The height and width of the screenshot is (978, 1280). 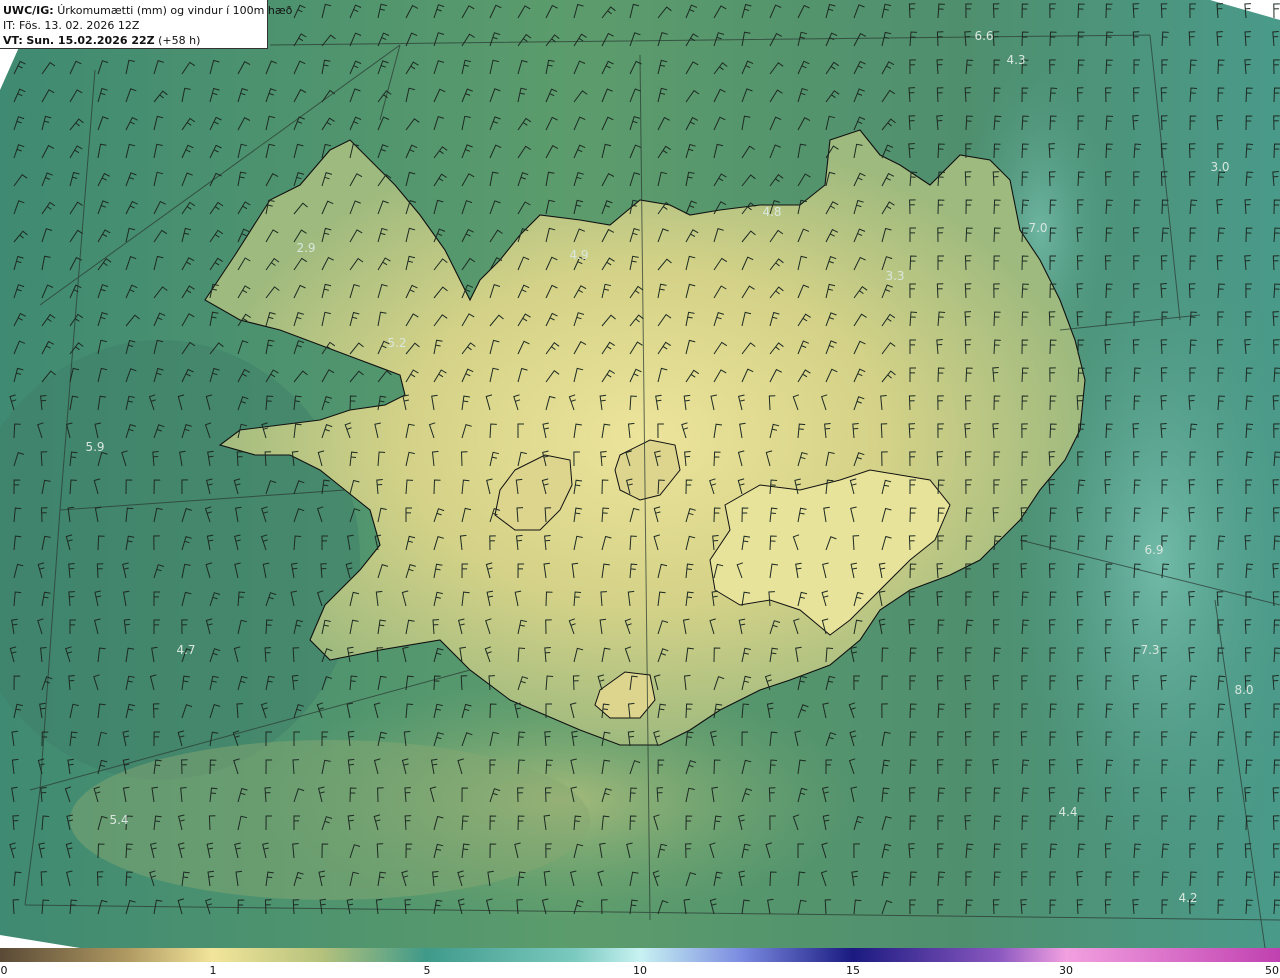 What do you see at coordinates (306, 248) in the screenshot?
I see `field-value-label: 2.9` at bounding box center [306, 248].